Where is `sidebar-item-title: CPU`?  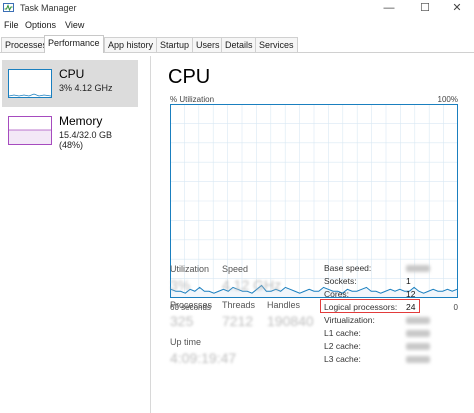 sidebar-item-title: CPU is located at coordinates (72, 74).